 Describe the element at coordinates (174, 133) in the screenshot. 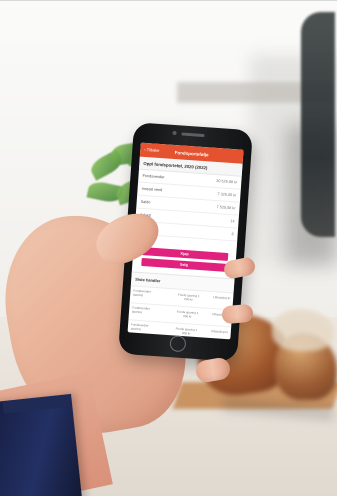

I see `front-camera-icon` at that location.